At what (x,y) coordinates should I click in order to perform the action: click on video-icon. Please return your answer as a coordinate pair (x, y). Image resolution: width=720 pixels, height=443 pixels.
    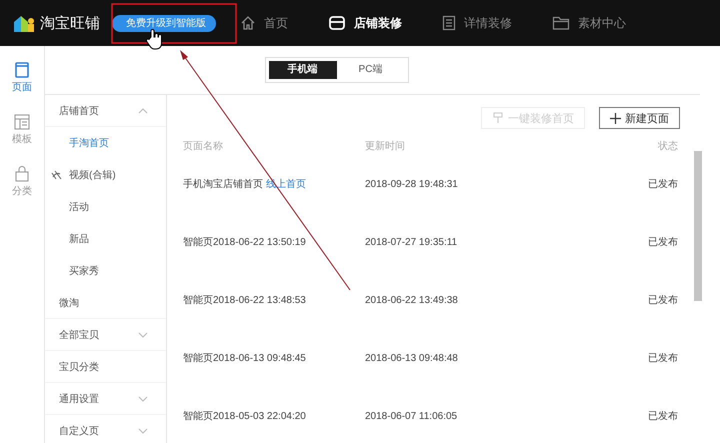
    Looking at the image, I should click on (57, 175).